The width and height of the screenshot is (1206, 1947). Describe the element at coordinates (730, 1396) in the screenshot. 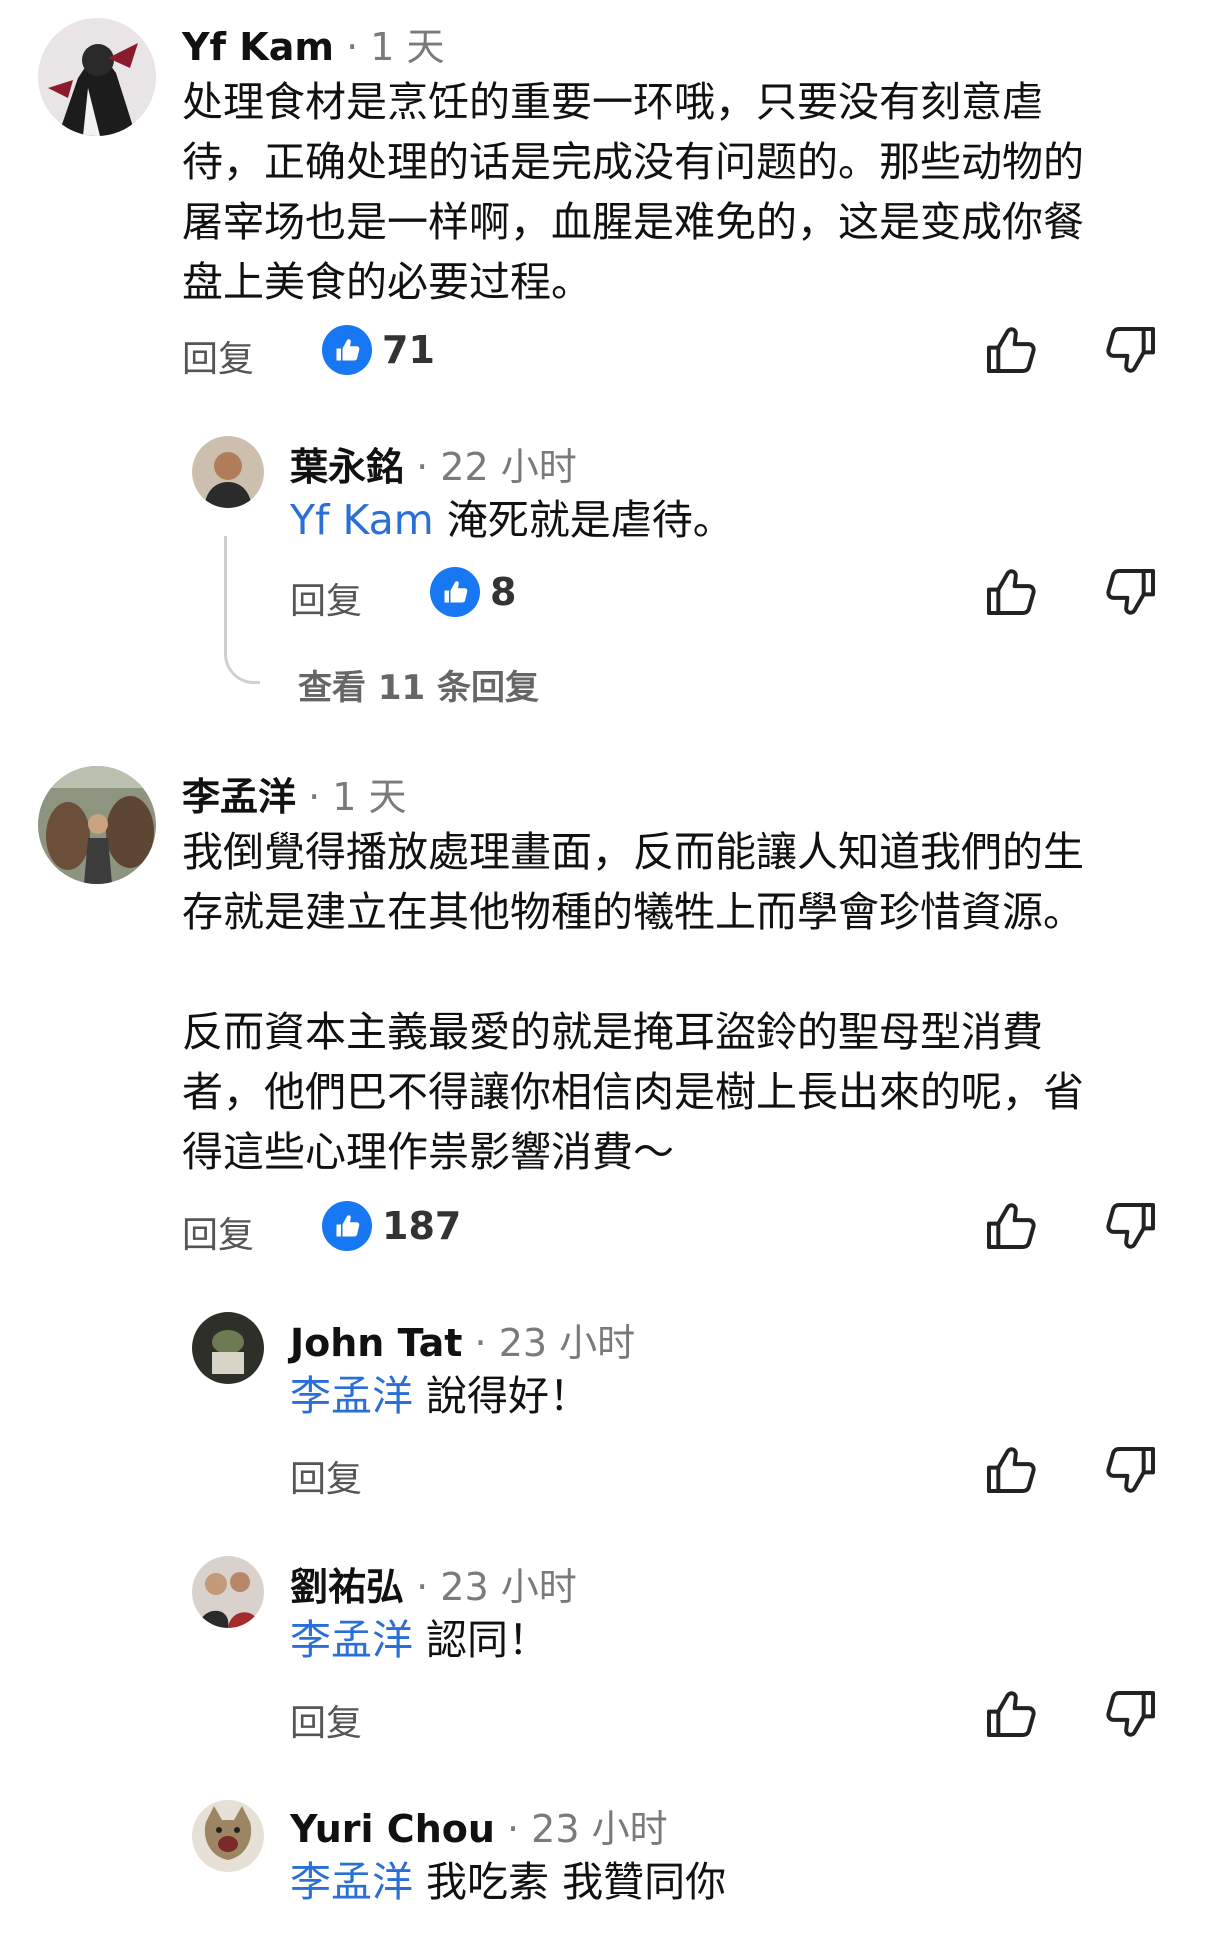

I see `reply-text: 李孟洋 說得好！` at that location.